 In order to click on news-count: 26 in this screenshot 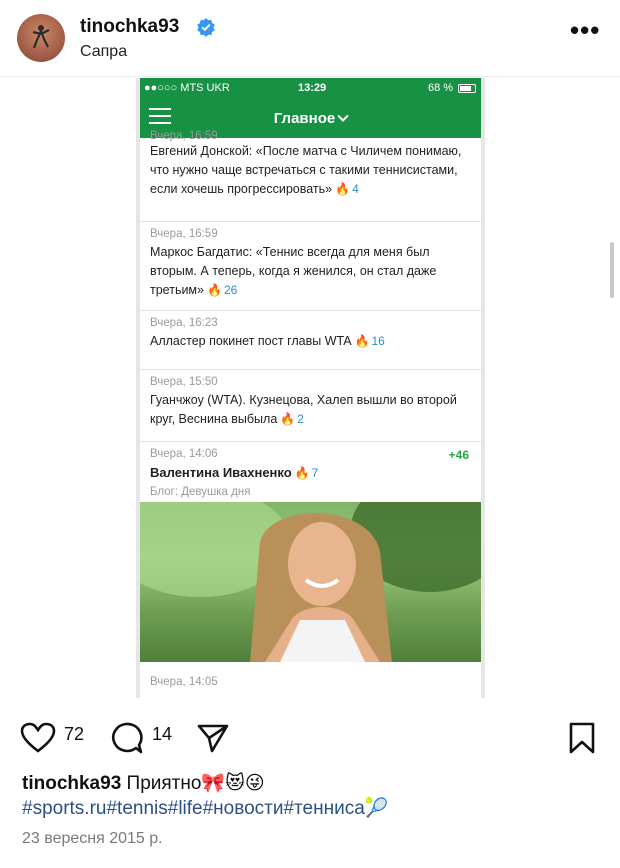, I will do `click(230, 290)`.